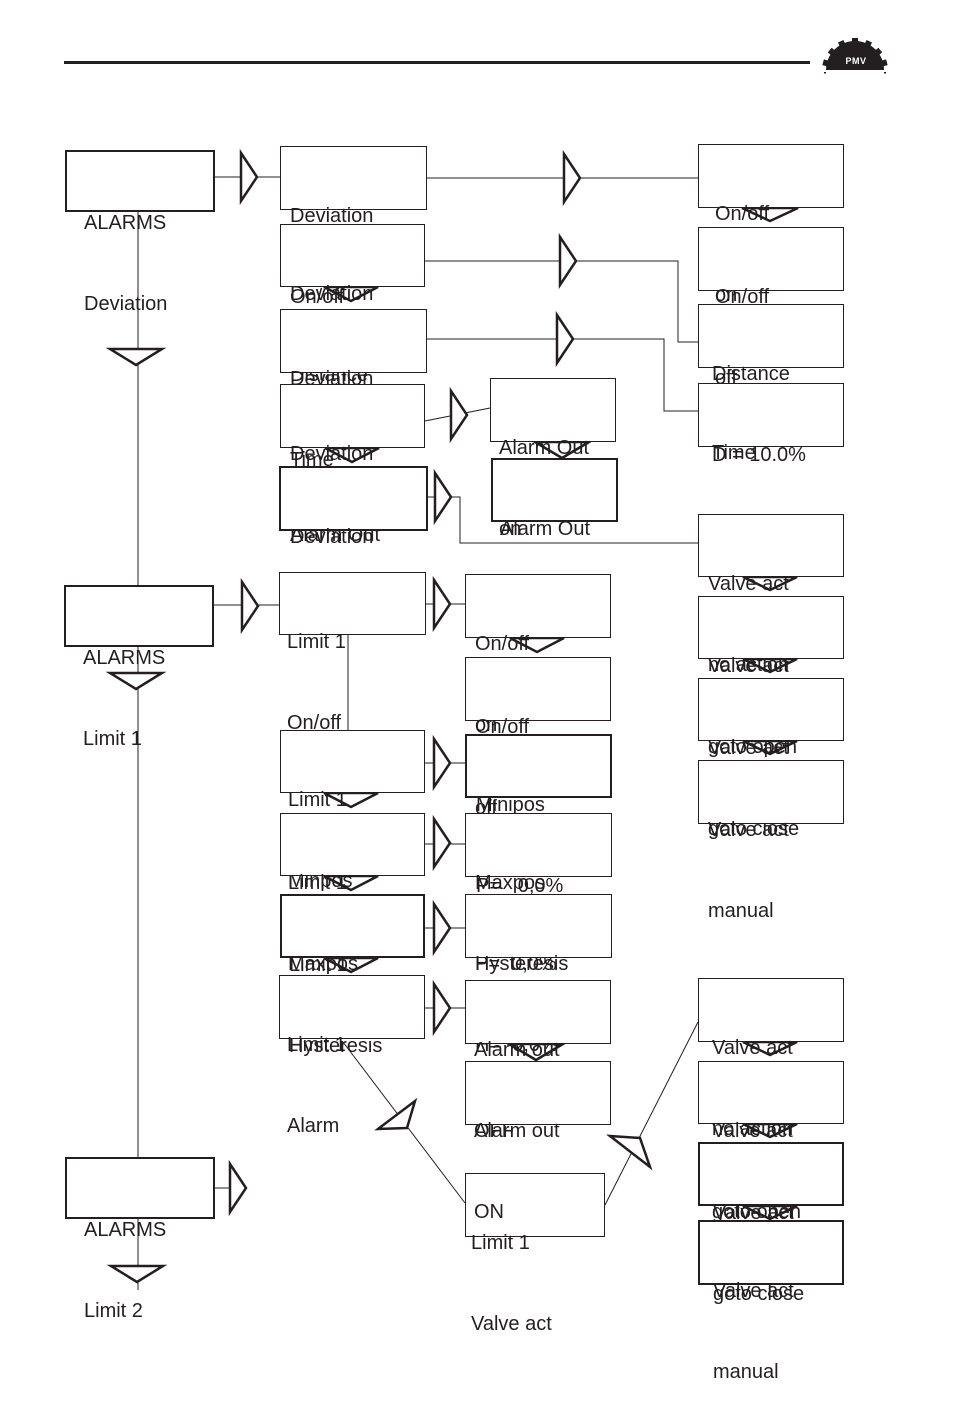 This screenshot has width=954, height=1413. I want to click on l1-minipos-value-box: Minipos P= 0,0%, so click(538, 815).